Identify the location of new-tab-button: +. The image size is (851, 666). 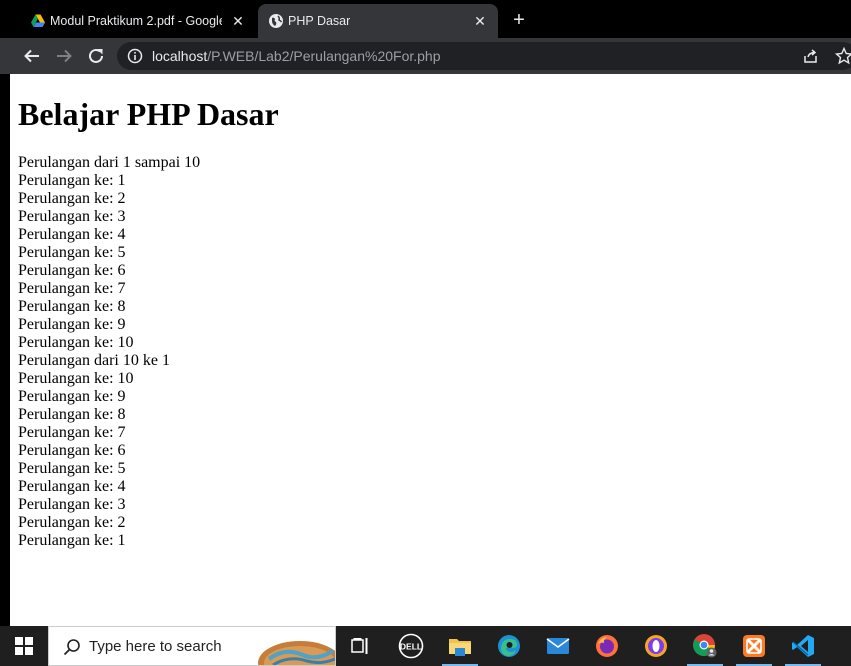
(519, 20).